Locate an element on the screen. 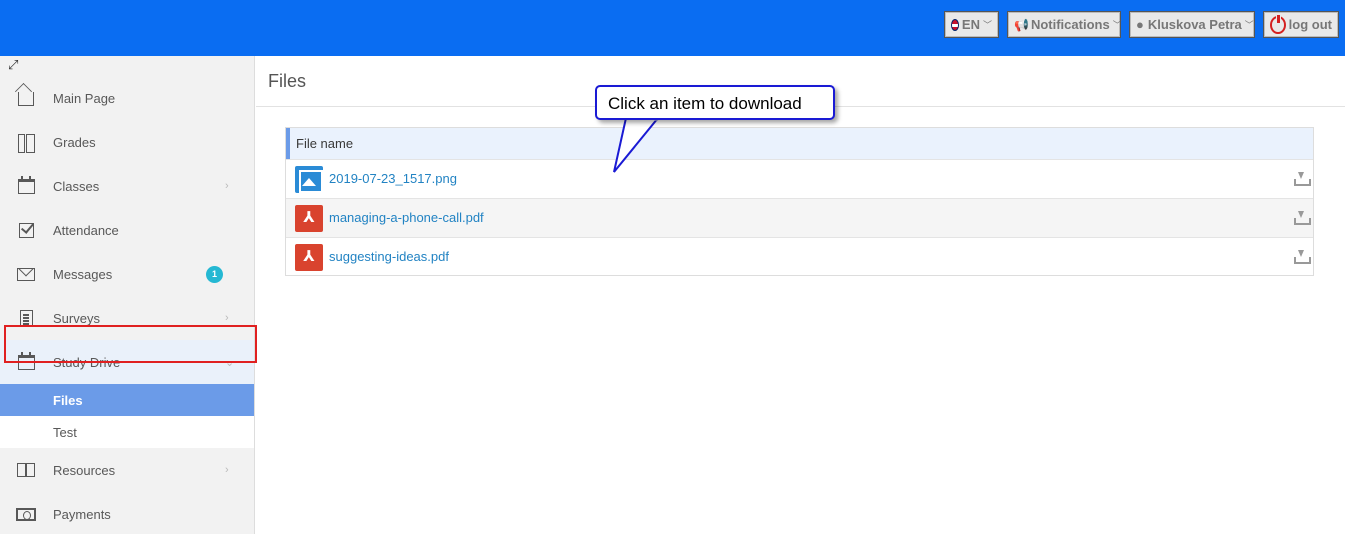 This screenshot has width=1345, height=534. sidebar-item-label: Grades is located at coordinates (74, 142).